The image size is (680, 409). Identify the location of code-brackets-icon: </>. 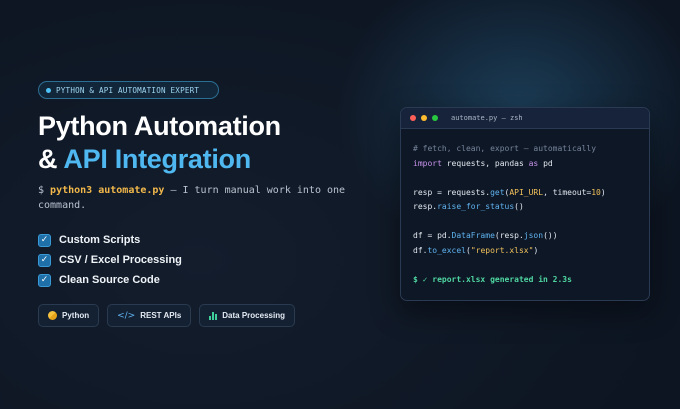
(126, 315).